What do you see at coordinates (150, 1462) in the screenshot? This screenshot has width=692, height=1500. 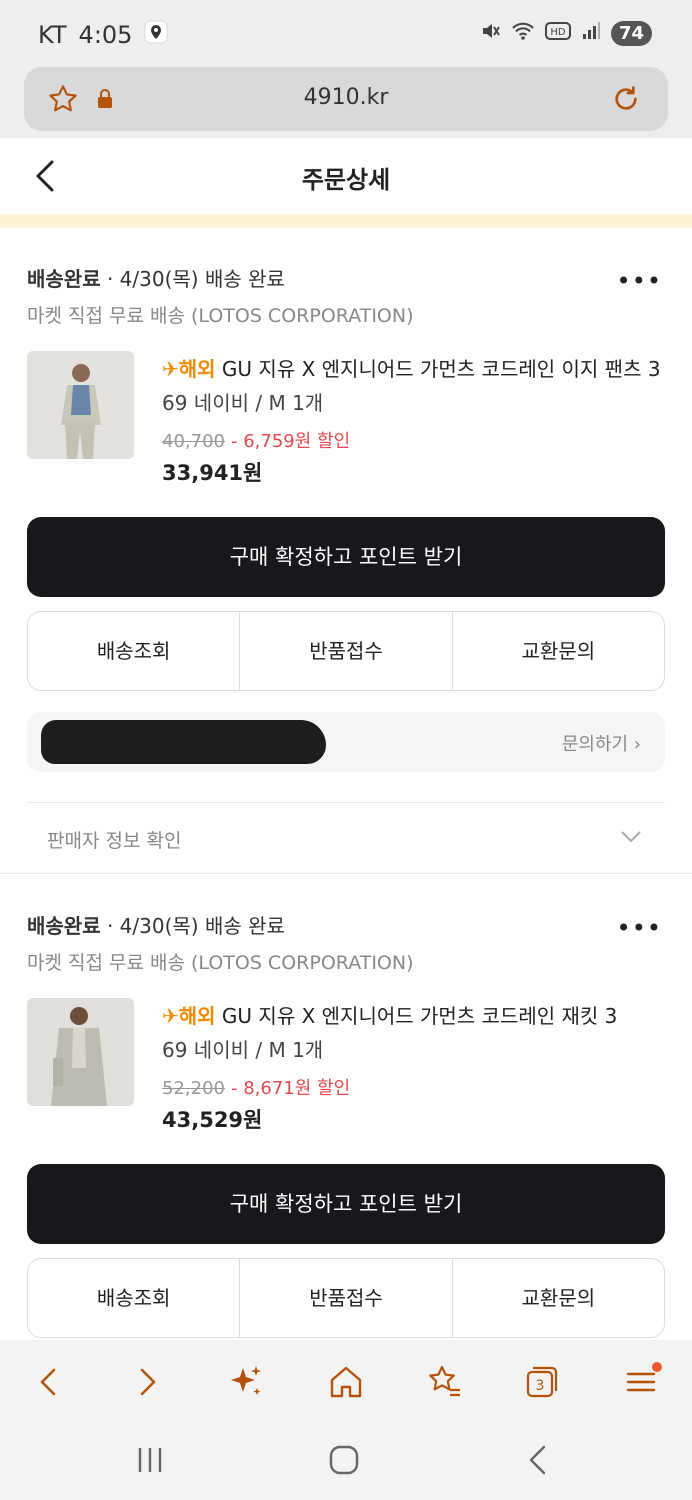 I see `recent-apps-icon` at bounding box center [150, 1462].